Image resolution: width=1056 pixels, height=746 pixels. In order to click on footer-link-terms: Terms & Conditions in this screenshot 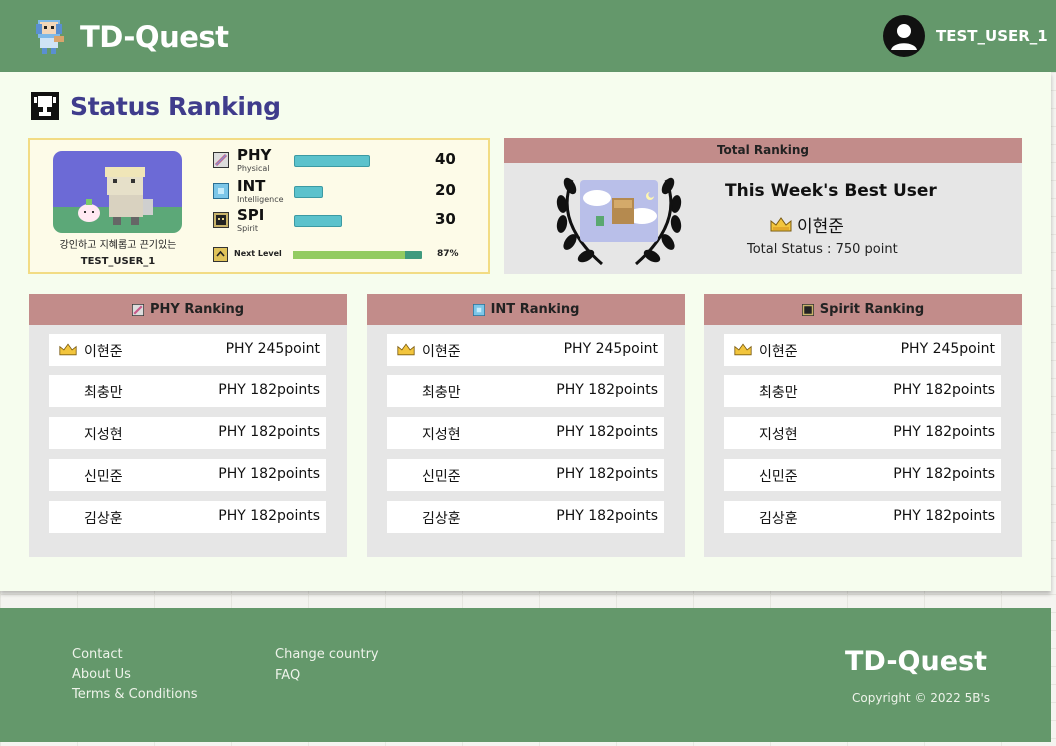, I will do `click(135, 695)`.